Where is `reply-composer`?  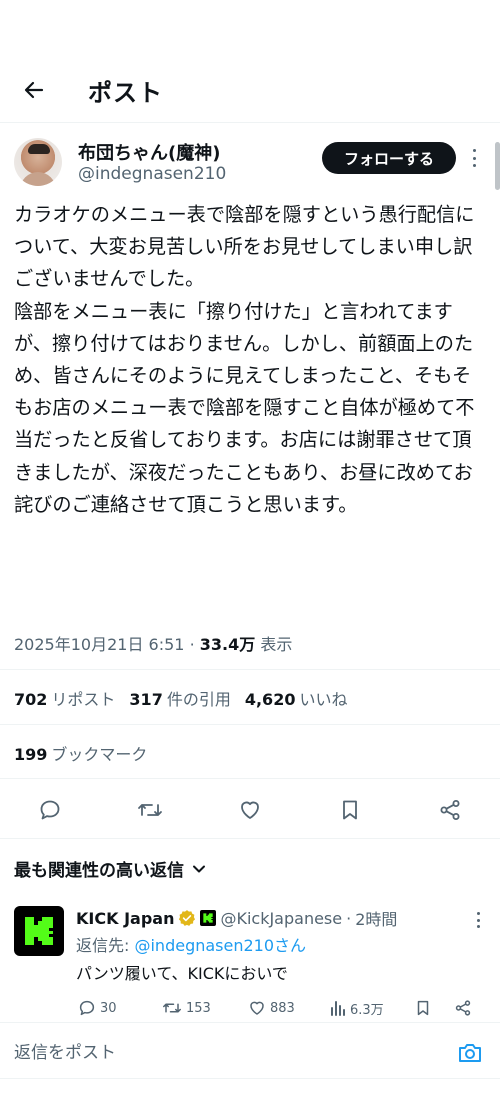
reply-composer is located at coordinates (250, 1053).